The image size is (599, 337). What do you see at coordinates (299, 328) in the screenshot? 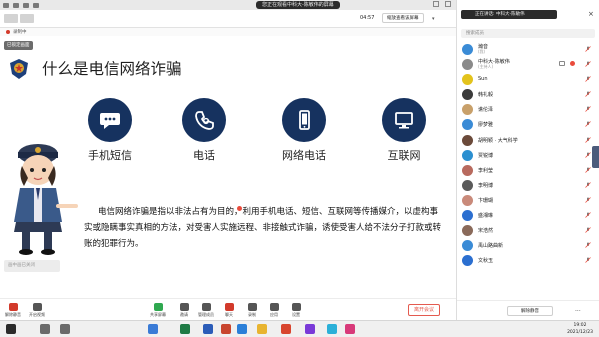
I see `os-taskbar: 19:02 2021/12/23` at bounding box center [299, 328].